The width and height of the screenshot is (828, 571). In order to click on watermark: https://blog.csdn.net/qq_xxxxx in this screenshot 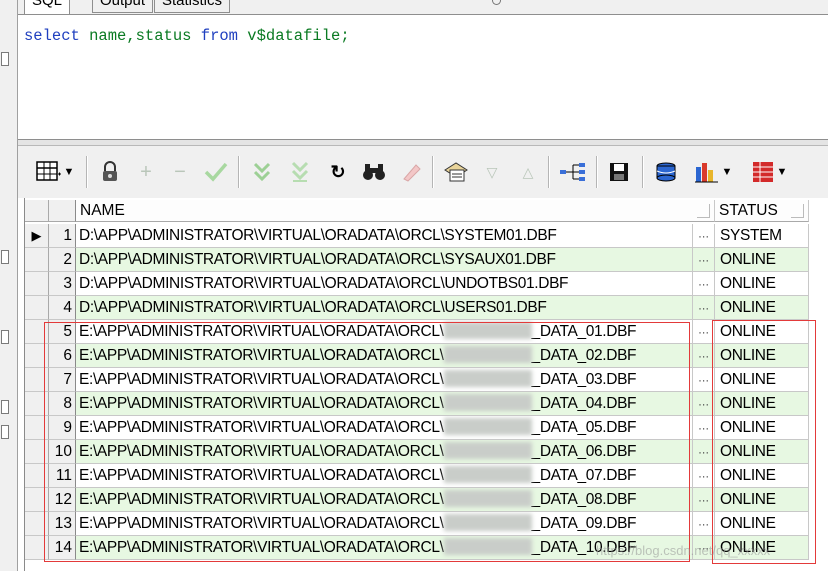, I will do `click(683, 550)`.